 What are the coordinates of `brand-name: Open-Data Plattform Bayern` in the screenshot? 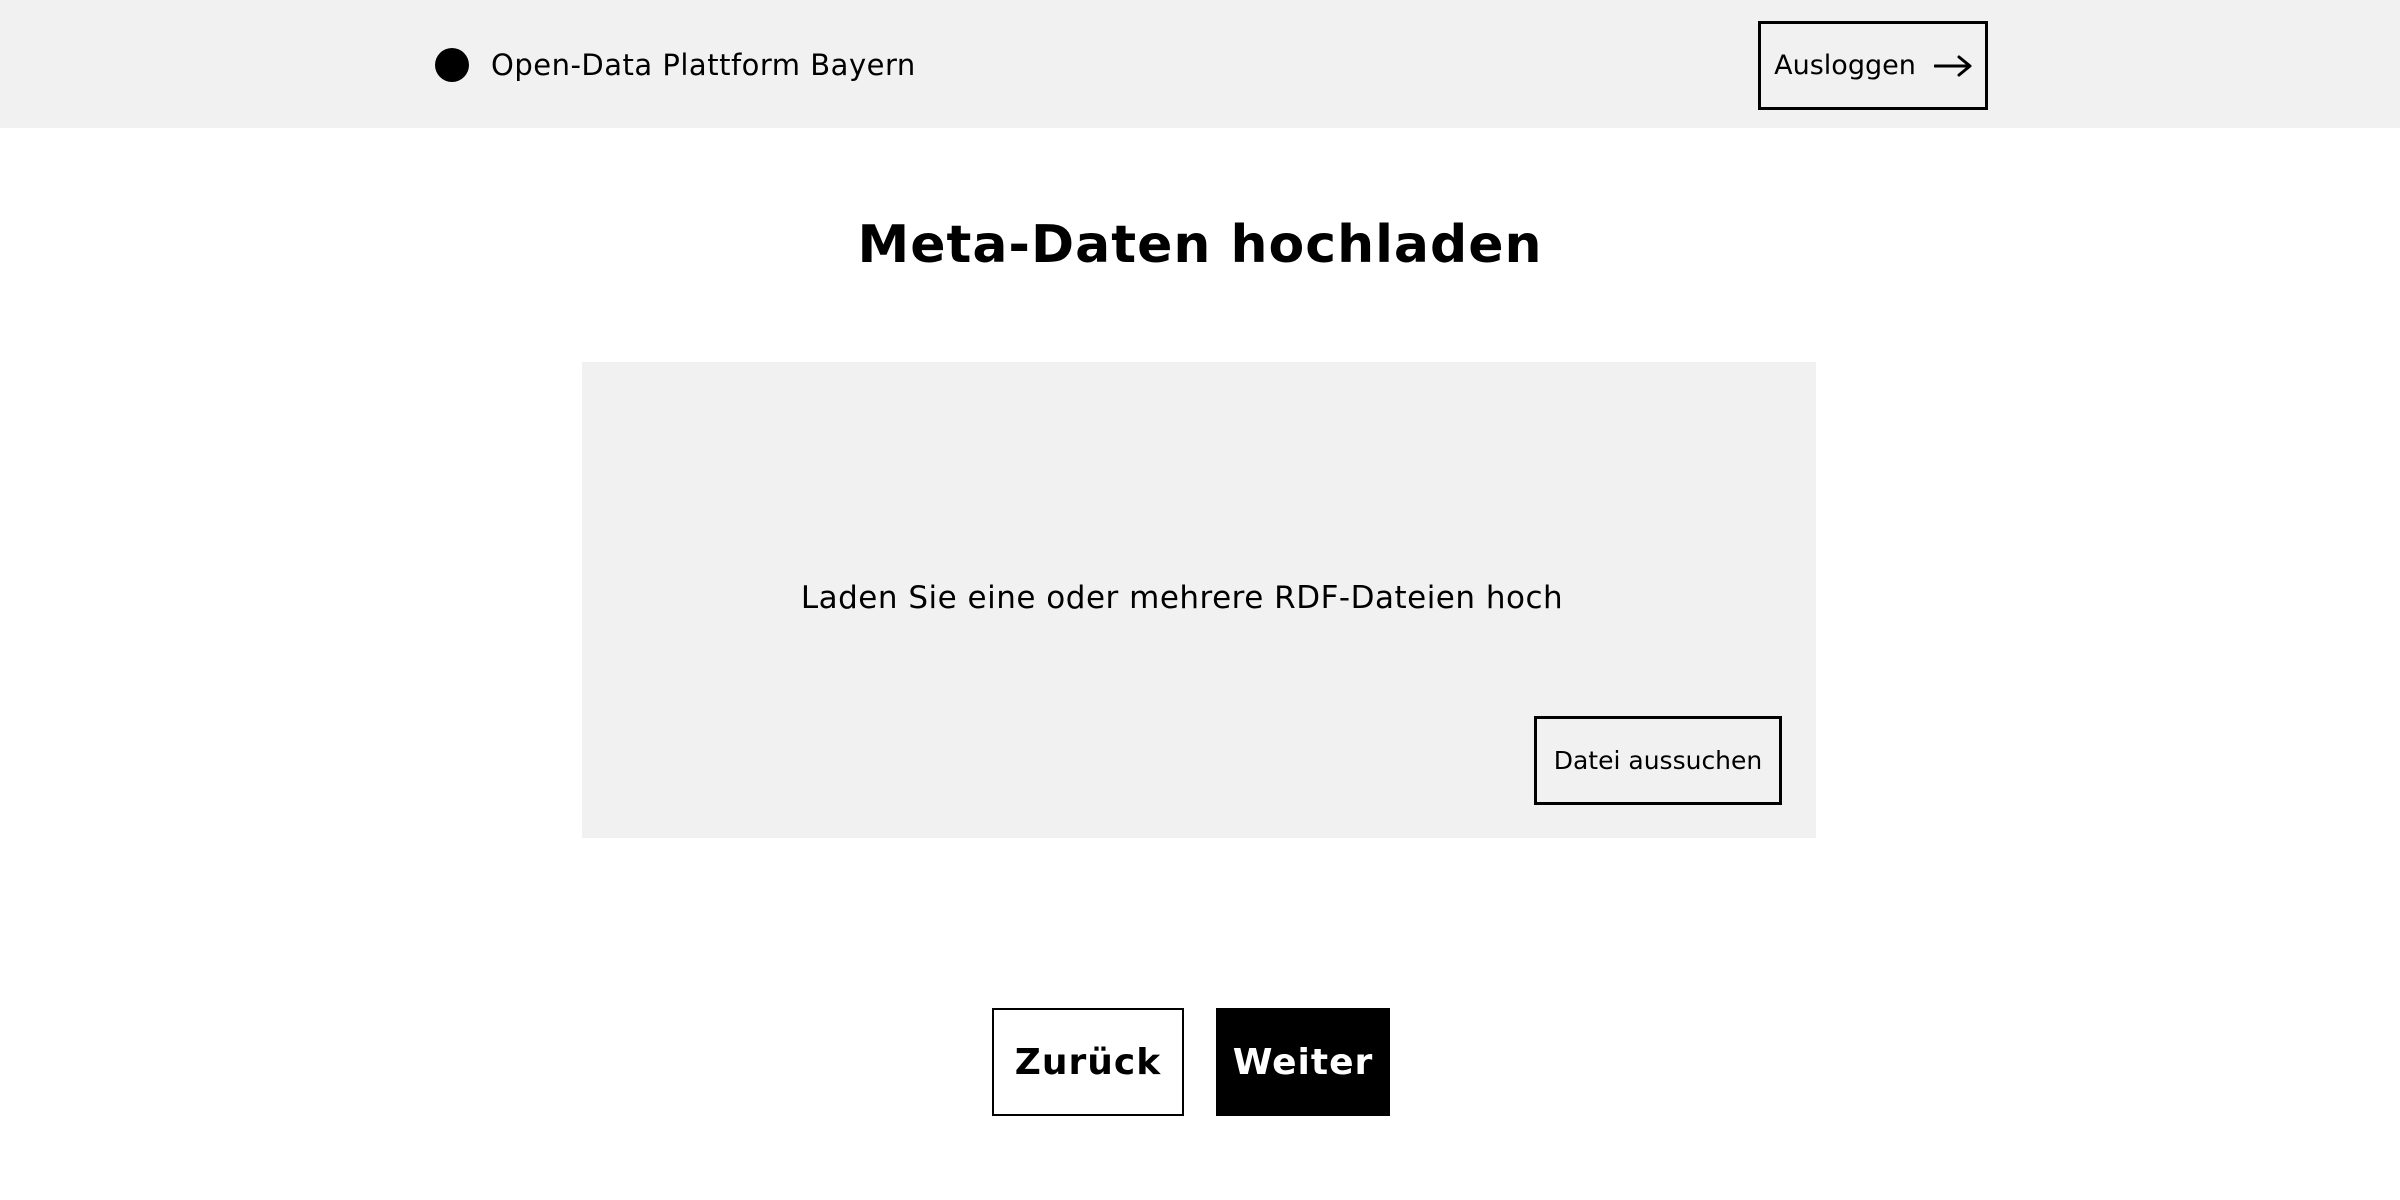 It's located at (703, 65).